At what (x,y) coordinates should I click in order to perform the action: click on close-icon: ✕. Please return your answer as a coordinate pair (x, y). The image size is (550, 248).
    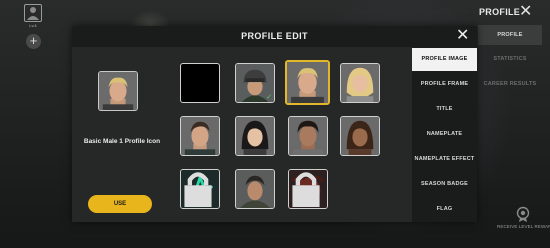
    Looking at the image, I should click on (462, 36).